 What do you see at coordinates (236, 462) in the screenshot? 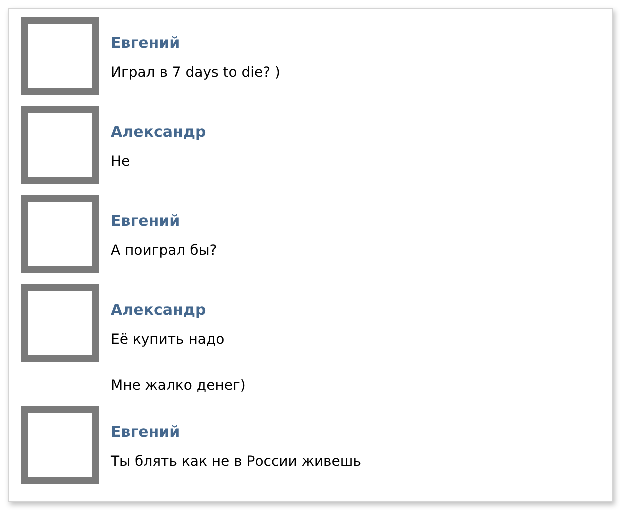
I see `message-text: Ты блять как не в России живешь` at bounding box center [236, 462].